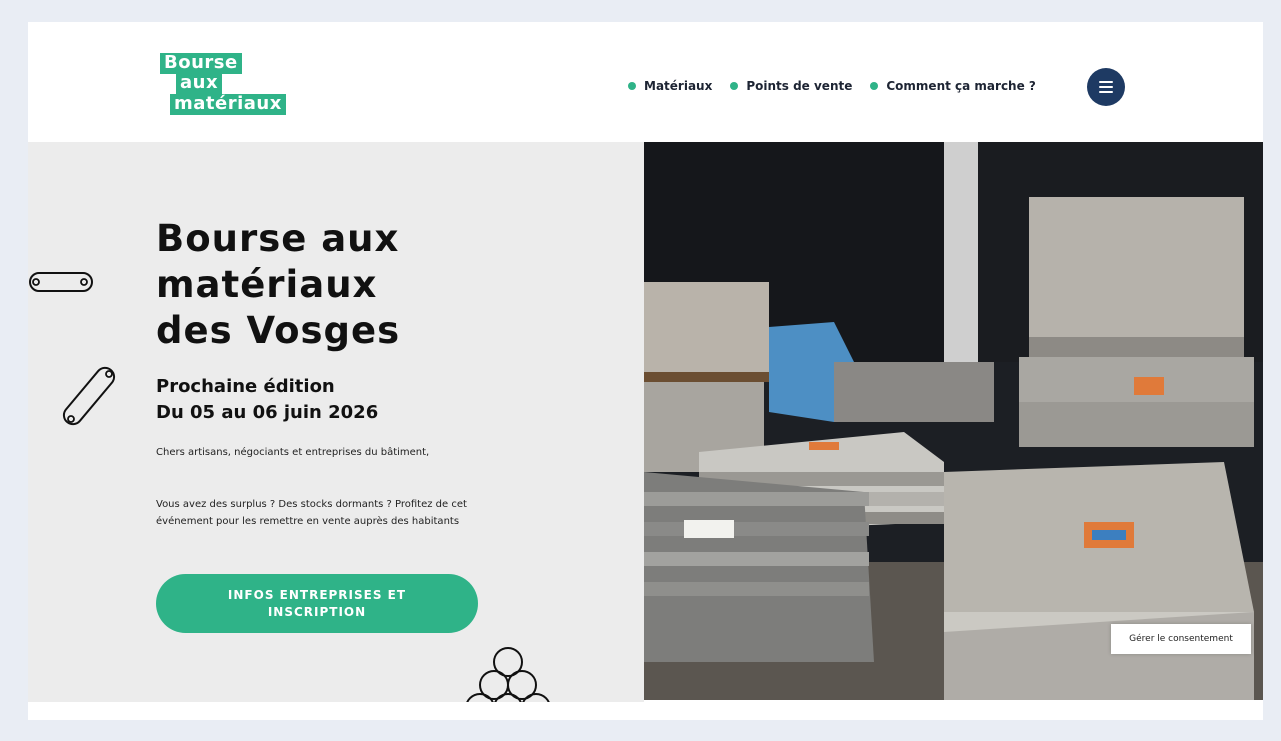 The width and height of the screenshot is (1281, 741). Describe the element at coordinates (201, 63) in the screenshot. I see `logo-line-1: Bourse` at that location.